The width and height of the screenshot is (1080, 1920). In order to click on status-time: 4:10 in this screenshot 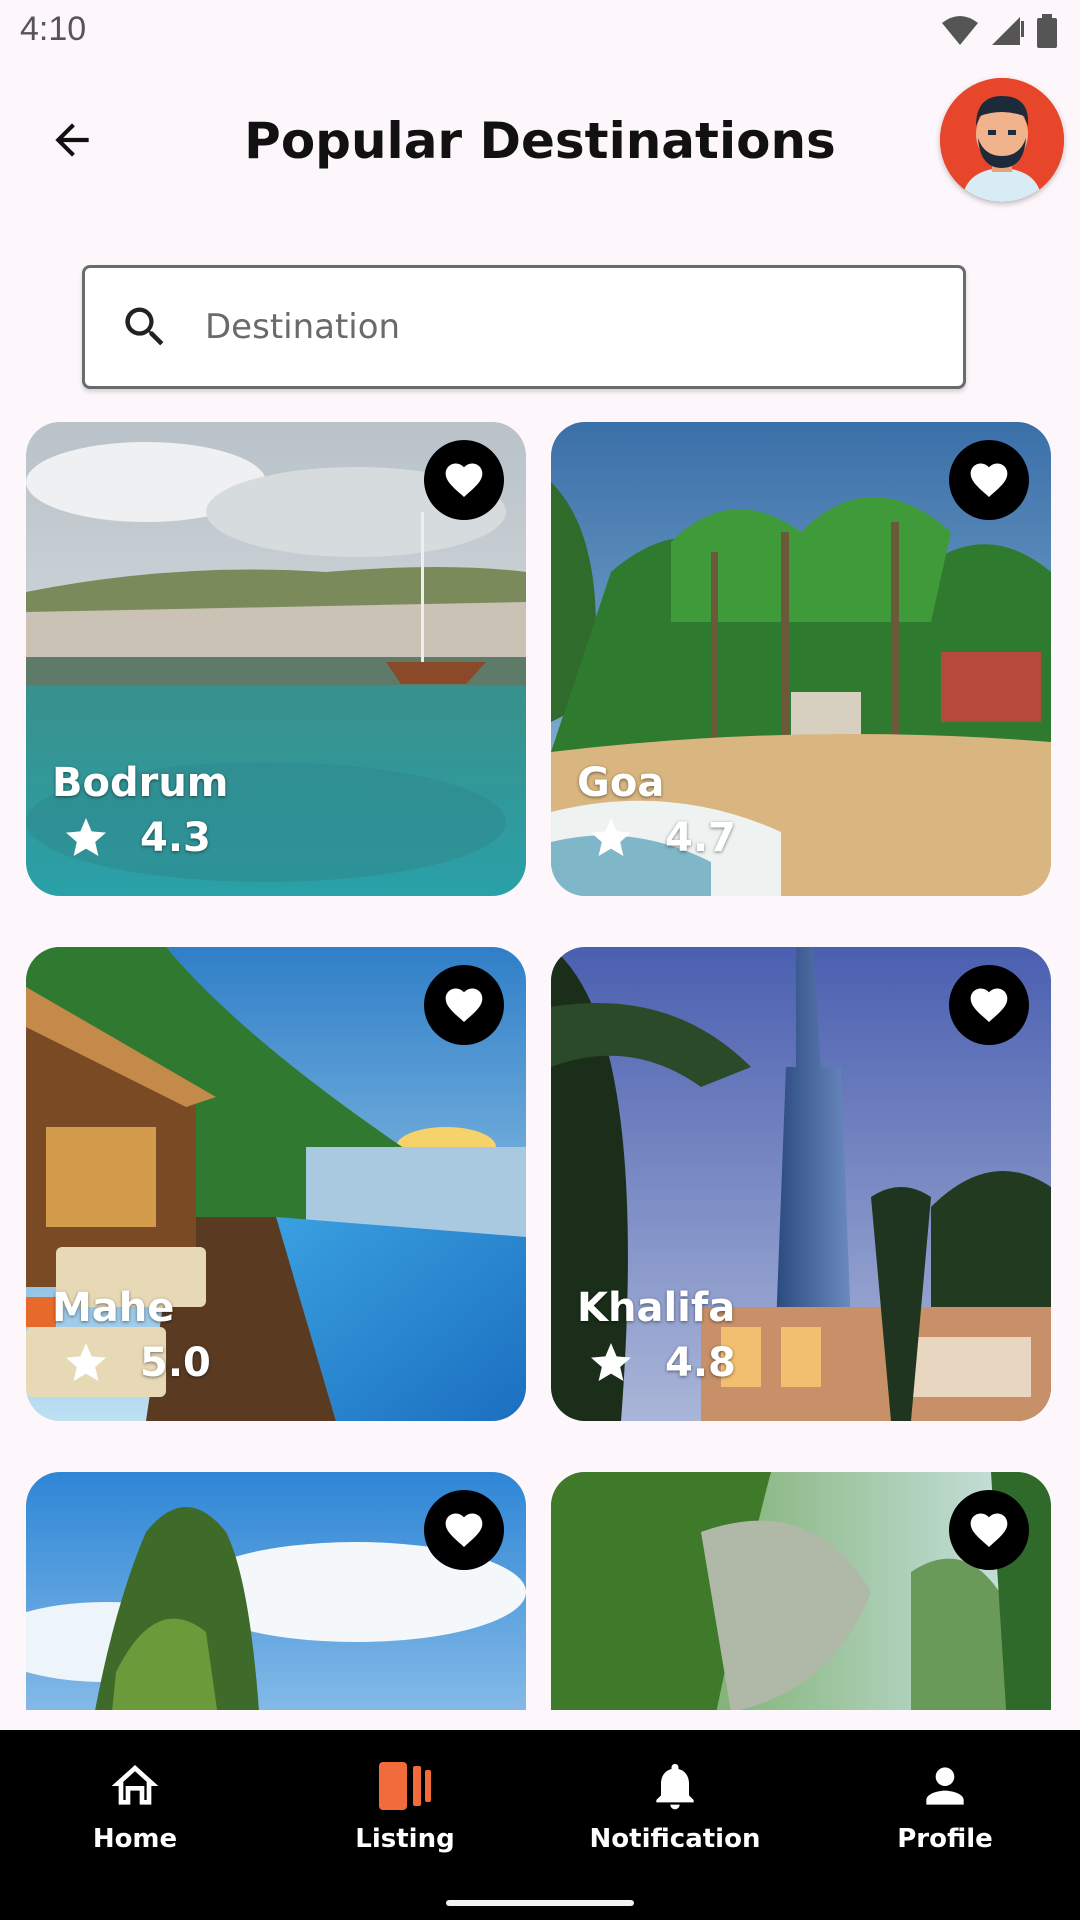, I will do `click(53, 29)`.